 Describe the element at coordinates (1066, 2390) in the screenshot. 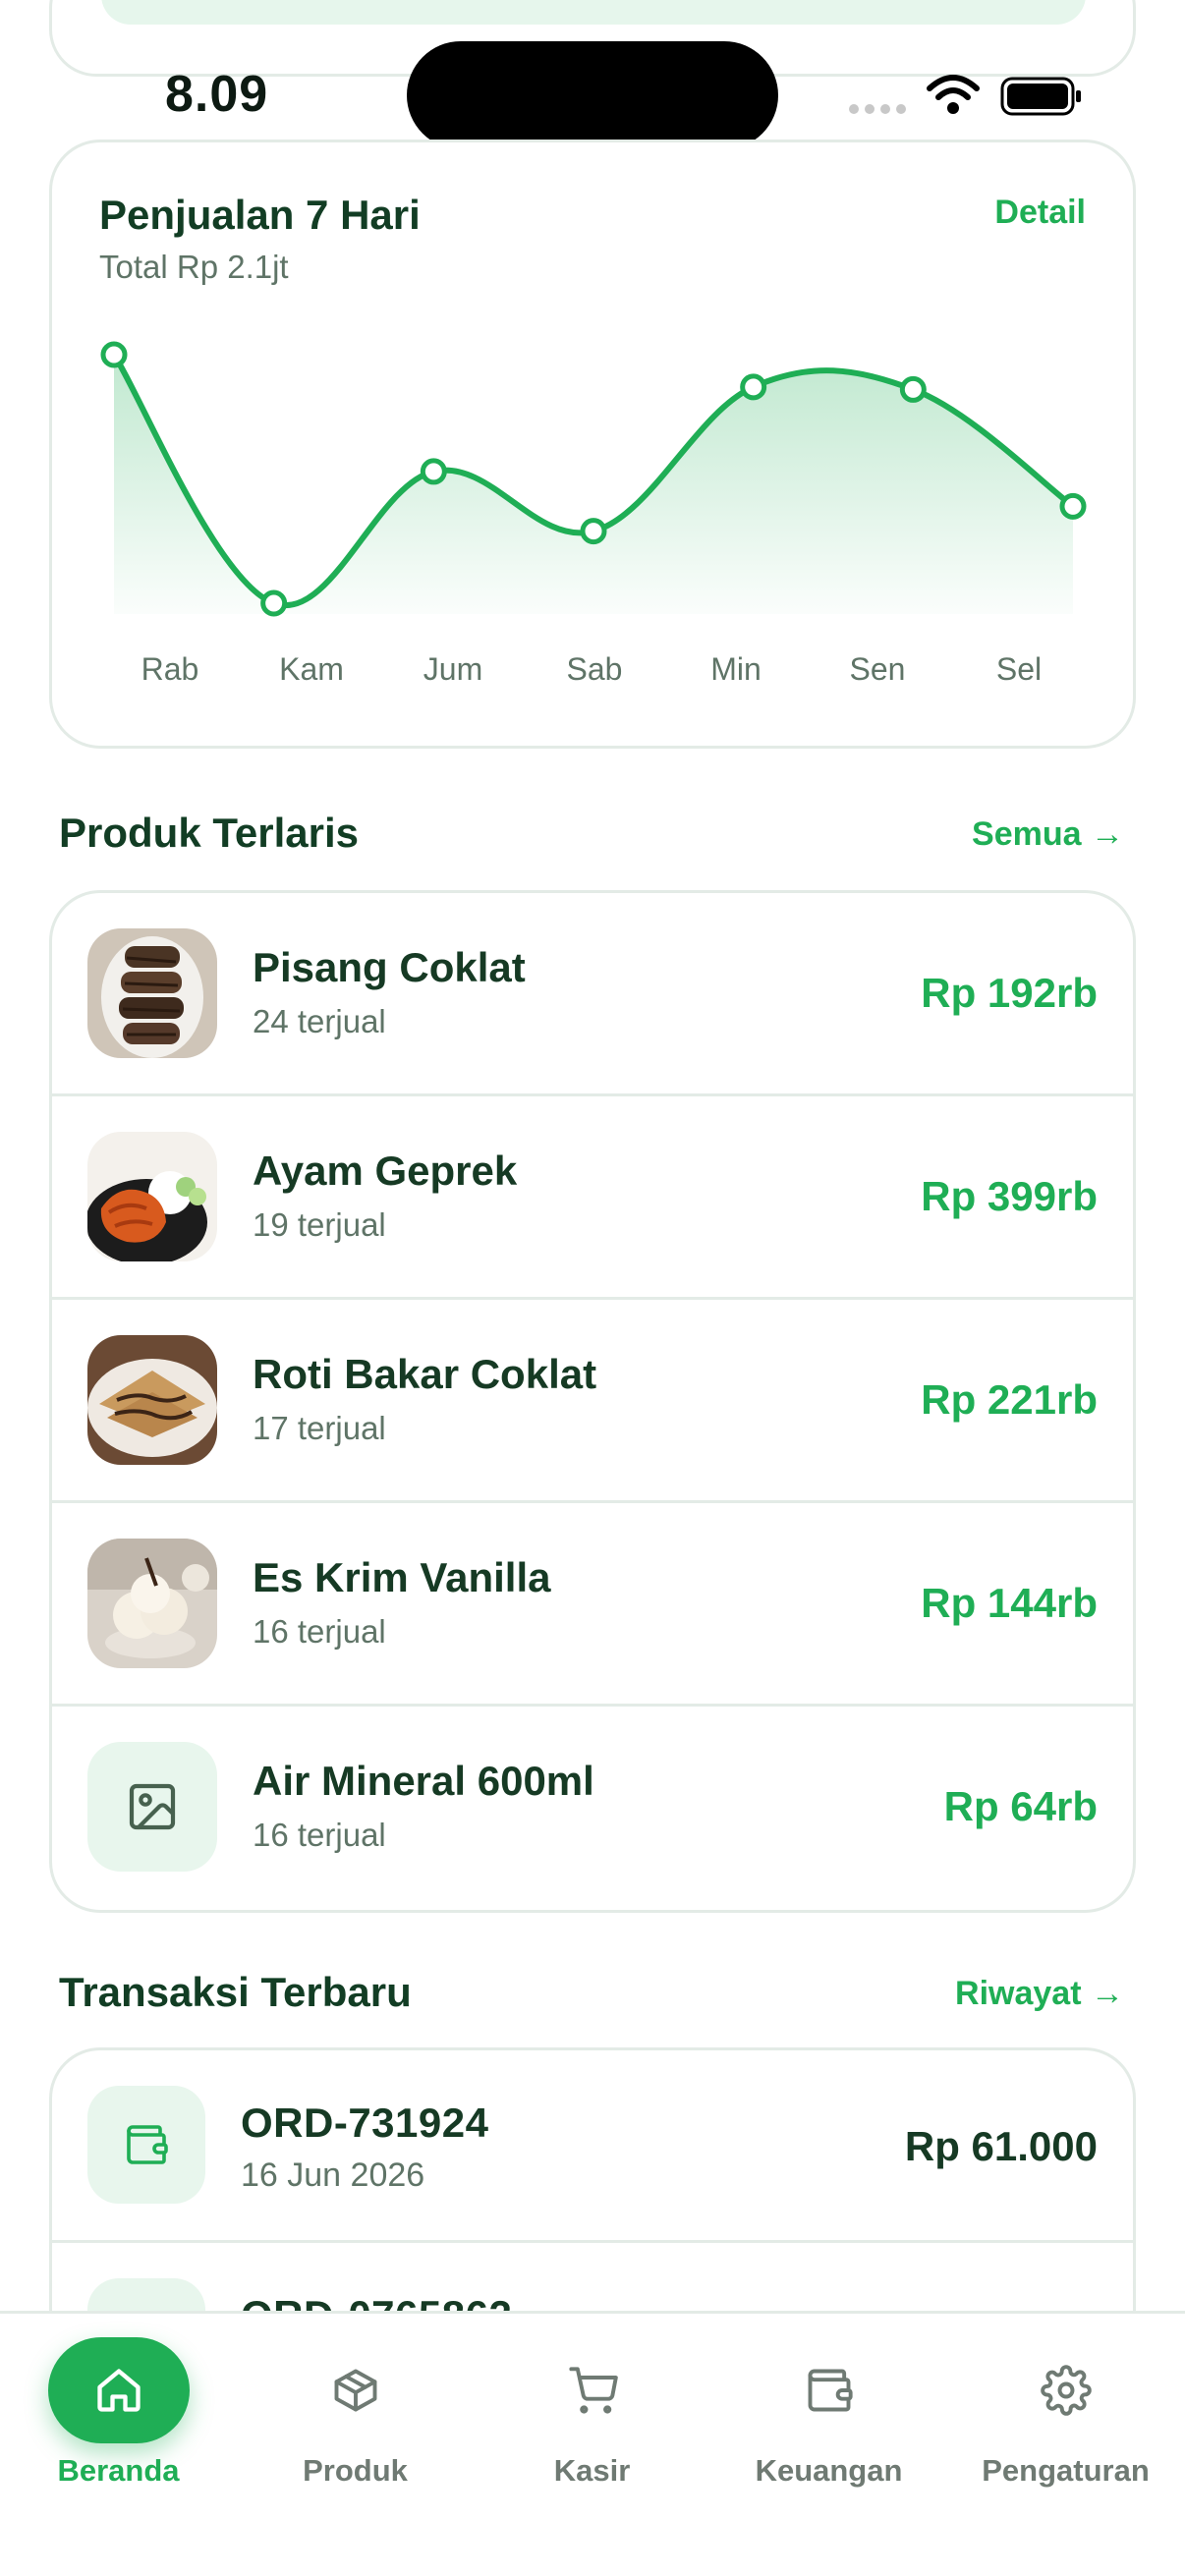

I see `gear-icon` at that location.